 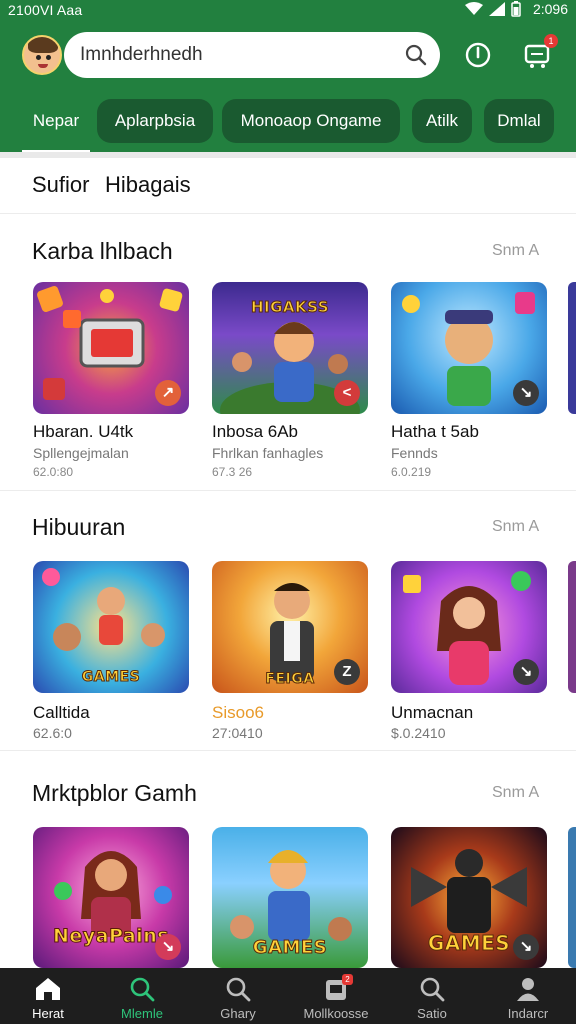 What do you see at coordinates (311, 121) in the screenshot?
I see `tab-monoaop-ongame: Monoaop Ongame` at bounding box center [311, 121].